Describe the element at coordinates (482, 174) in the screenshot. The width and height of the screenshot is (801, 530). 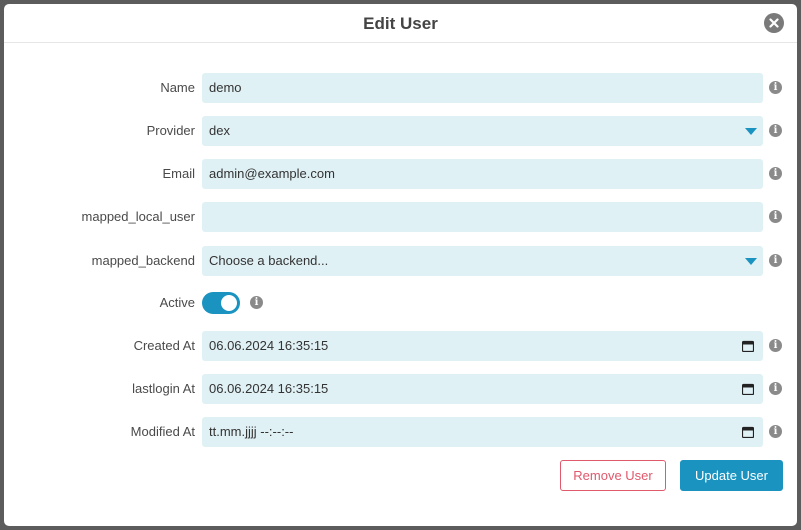
I see `email-field: admin@example.com` at that location.